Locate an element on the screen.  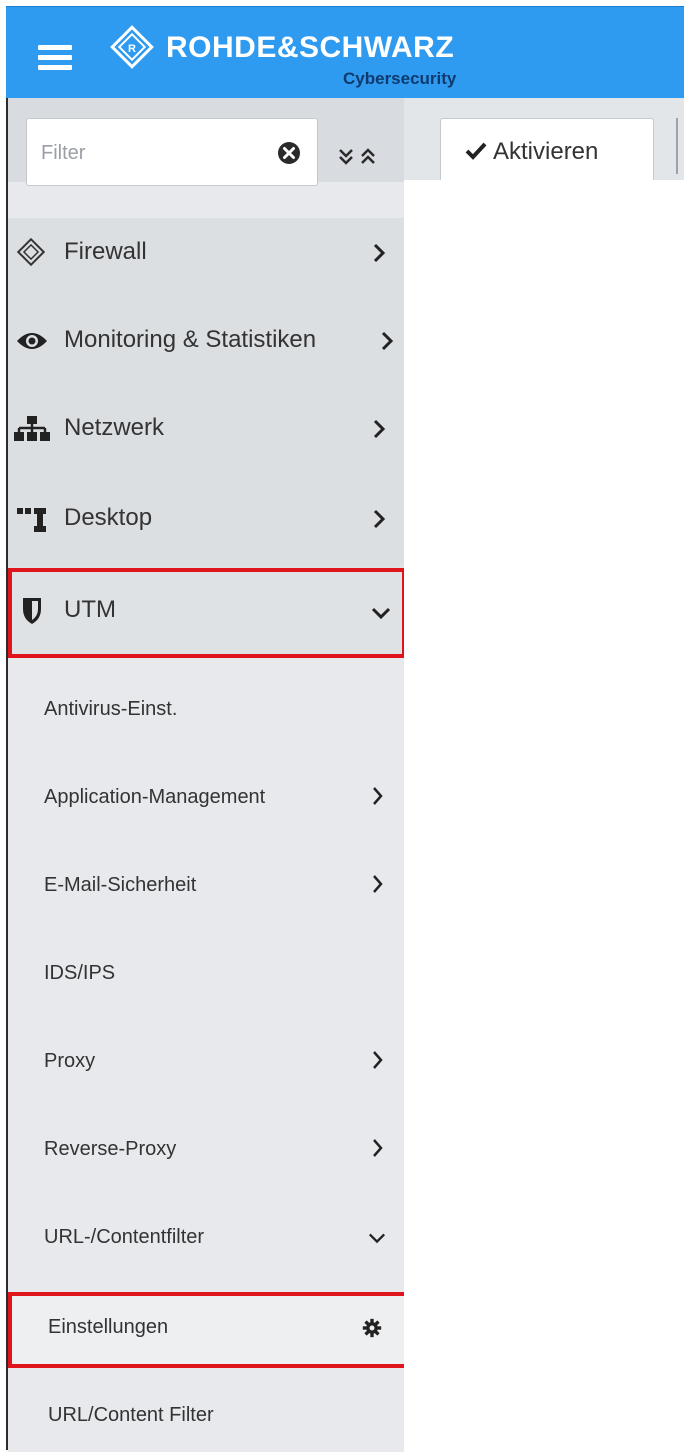
sub-item-label: IDS/IPS is located at coordinates (80, 973).